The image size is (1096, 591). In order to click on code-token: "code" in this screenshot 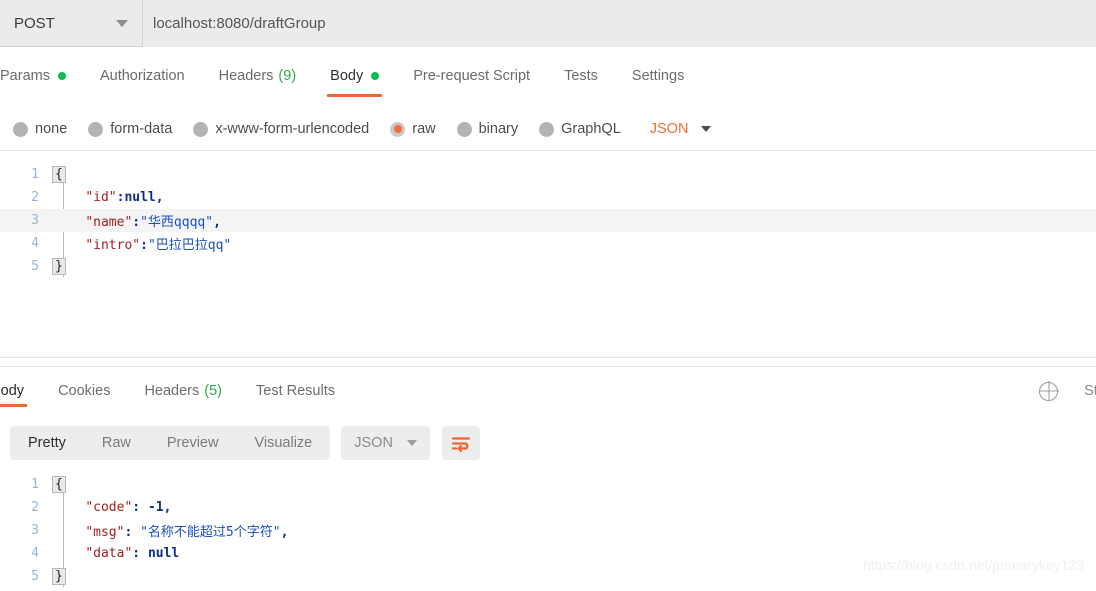, I will do `click(109, 507)`.